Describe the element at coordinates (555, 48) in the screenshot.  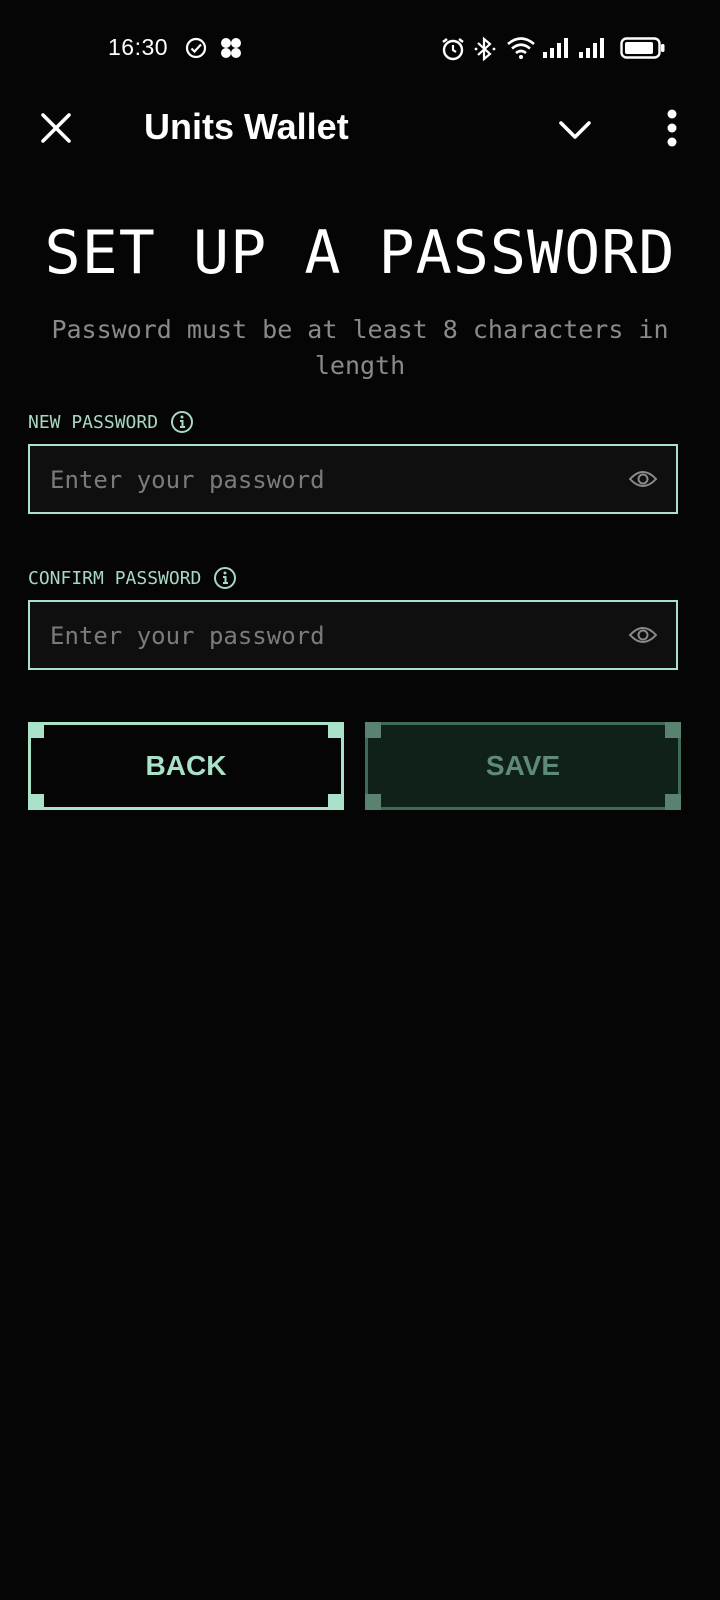
I see `signal-icon` at that location.